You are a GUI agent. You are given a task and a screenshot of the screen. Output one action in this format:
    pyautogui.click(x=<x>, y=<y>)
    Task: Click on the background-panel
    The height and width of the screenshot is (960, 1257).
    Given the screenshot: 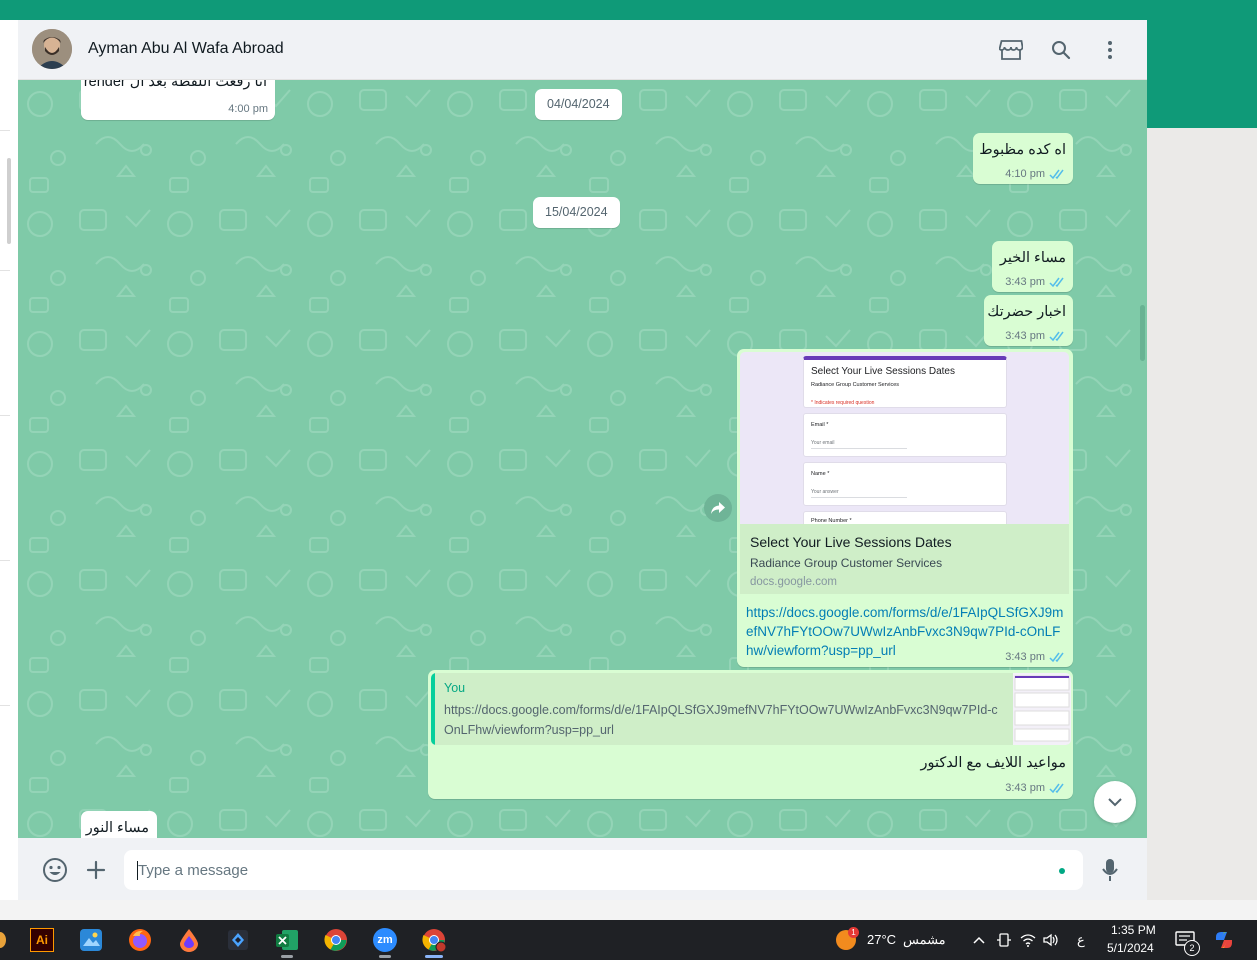 What is the action you would take?
    pyautogui.click(x=1202, y=524)
    